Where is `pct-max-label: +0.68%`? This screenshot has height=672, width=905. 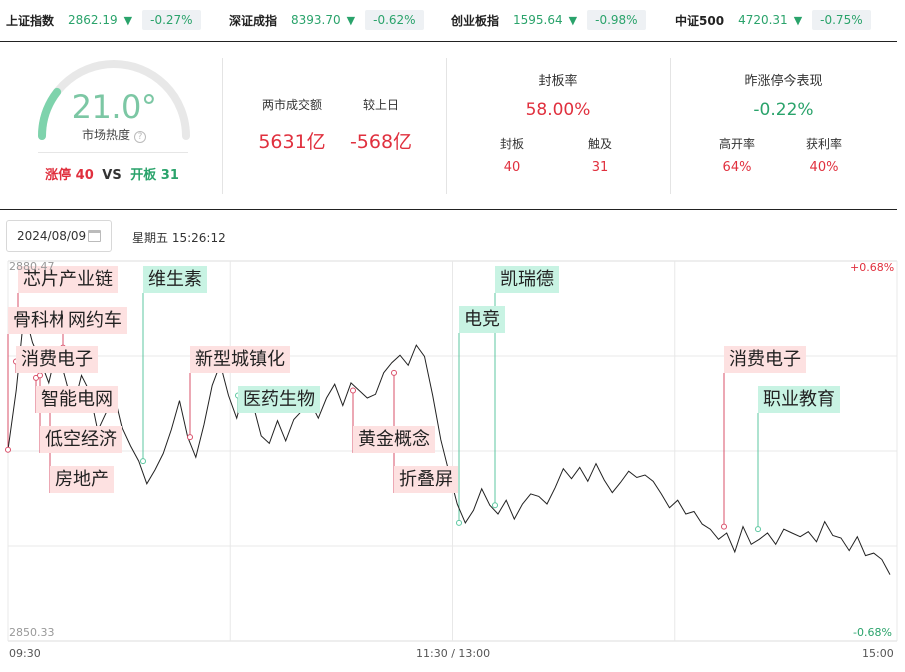
pct-max-label: +0.68% is located at coordinates (872, 267).